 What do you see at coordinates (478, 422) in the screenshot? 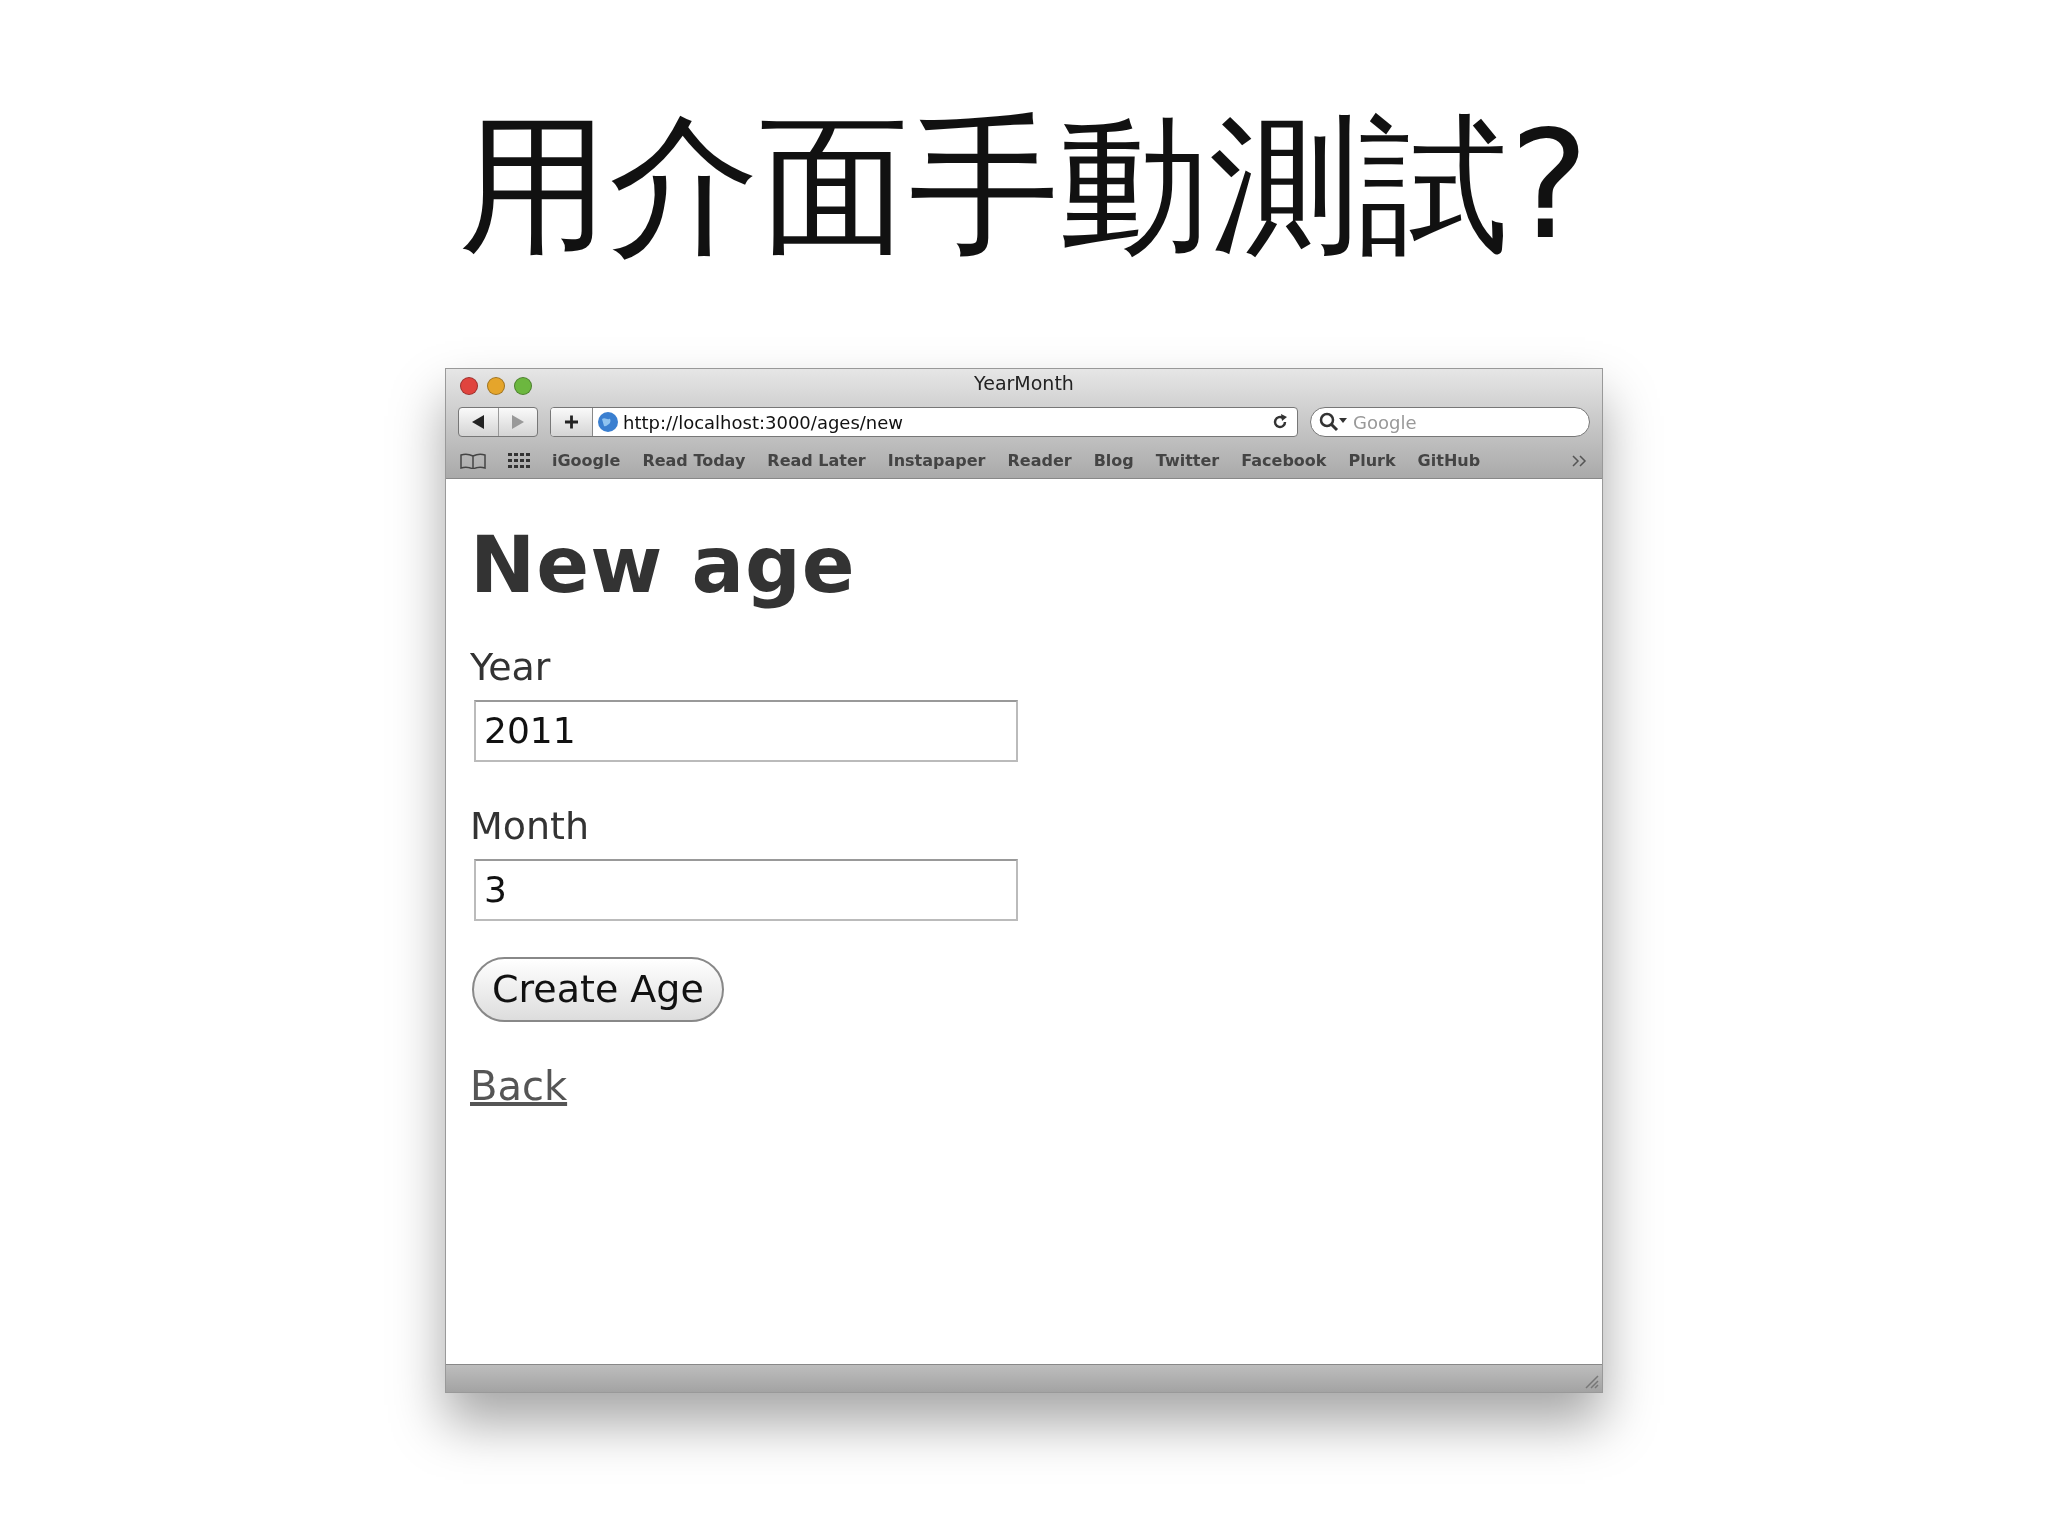
I see `back-icon` at bounding box center [478, 422].